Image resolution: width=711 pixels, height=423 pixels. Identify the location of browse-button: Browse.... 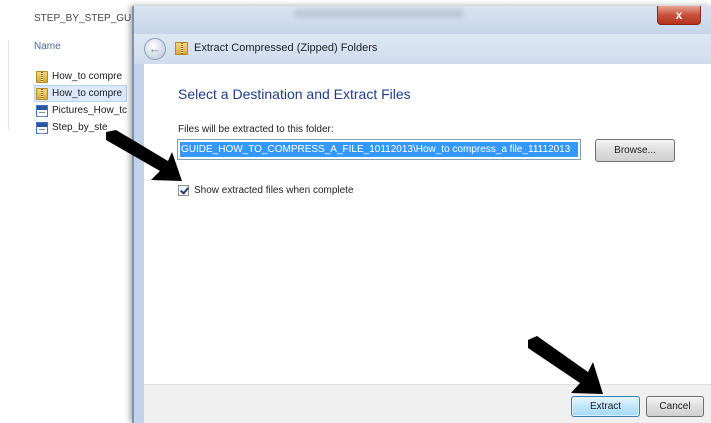
(635, 150).